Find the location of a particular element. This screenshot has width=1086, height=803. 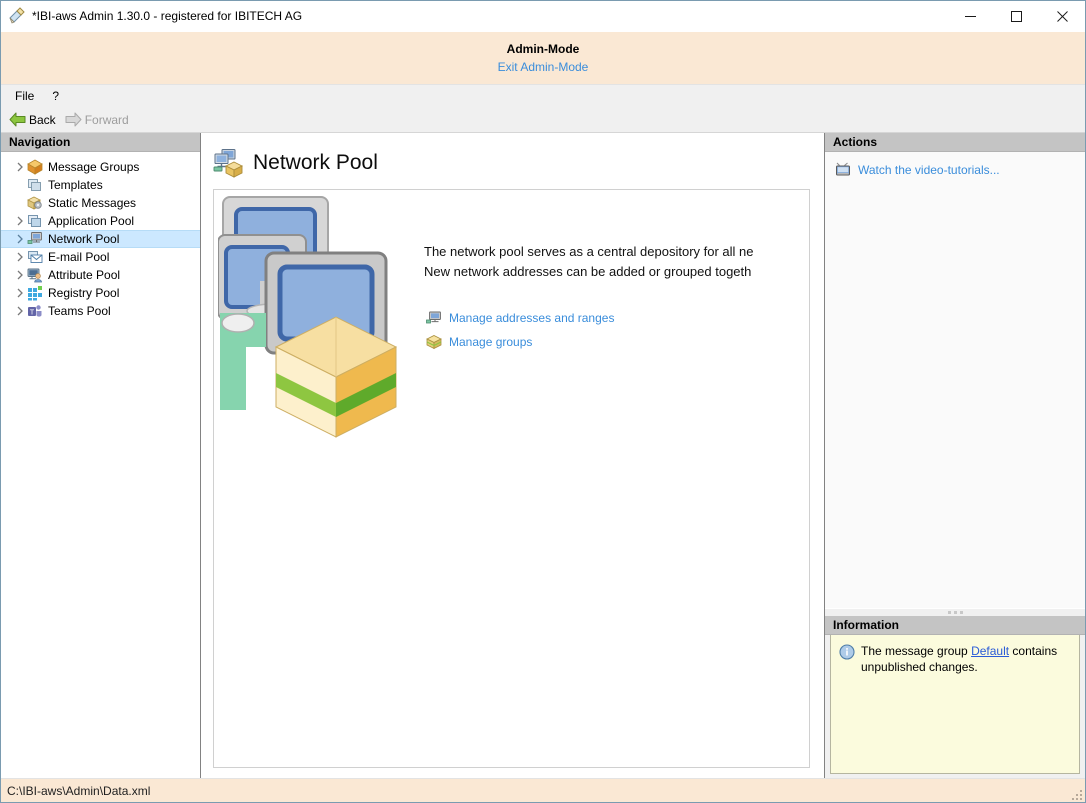

sidebar-item-teams-pool: T Teams Pool is located at coordinates (100, 311).